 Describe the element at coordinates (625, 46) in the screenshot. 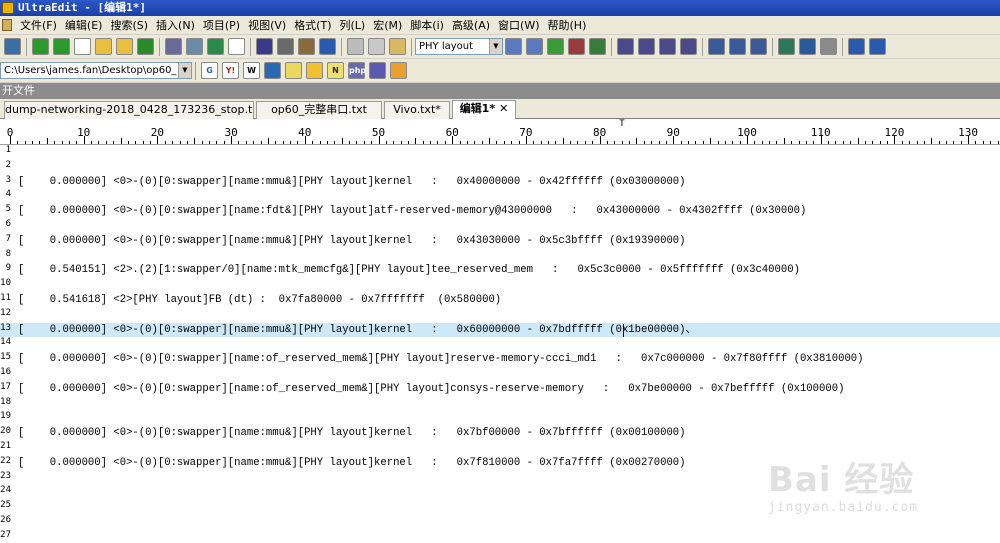

I see `format-left-icon` at that location.